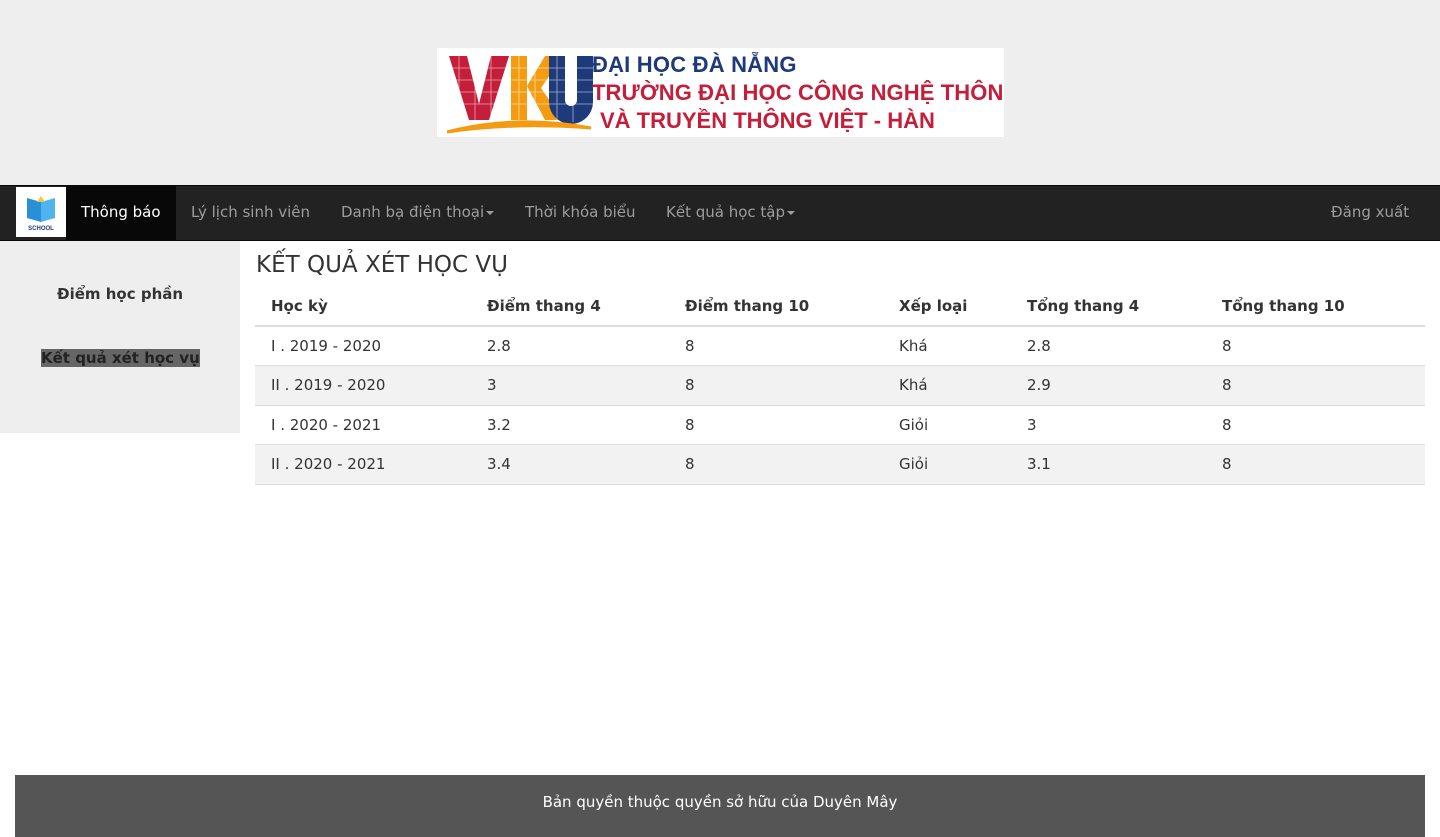 The width and height of the screenshot is (1440, 837). What do you see at coordinates (120, 337) in the screenshot?
I see `sidebar: Điểm học phần Kết quả xét học vụ` at bounding box center [120, 337].